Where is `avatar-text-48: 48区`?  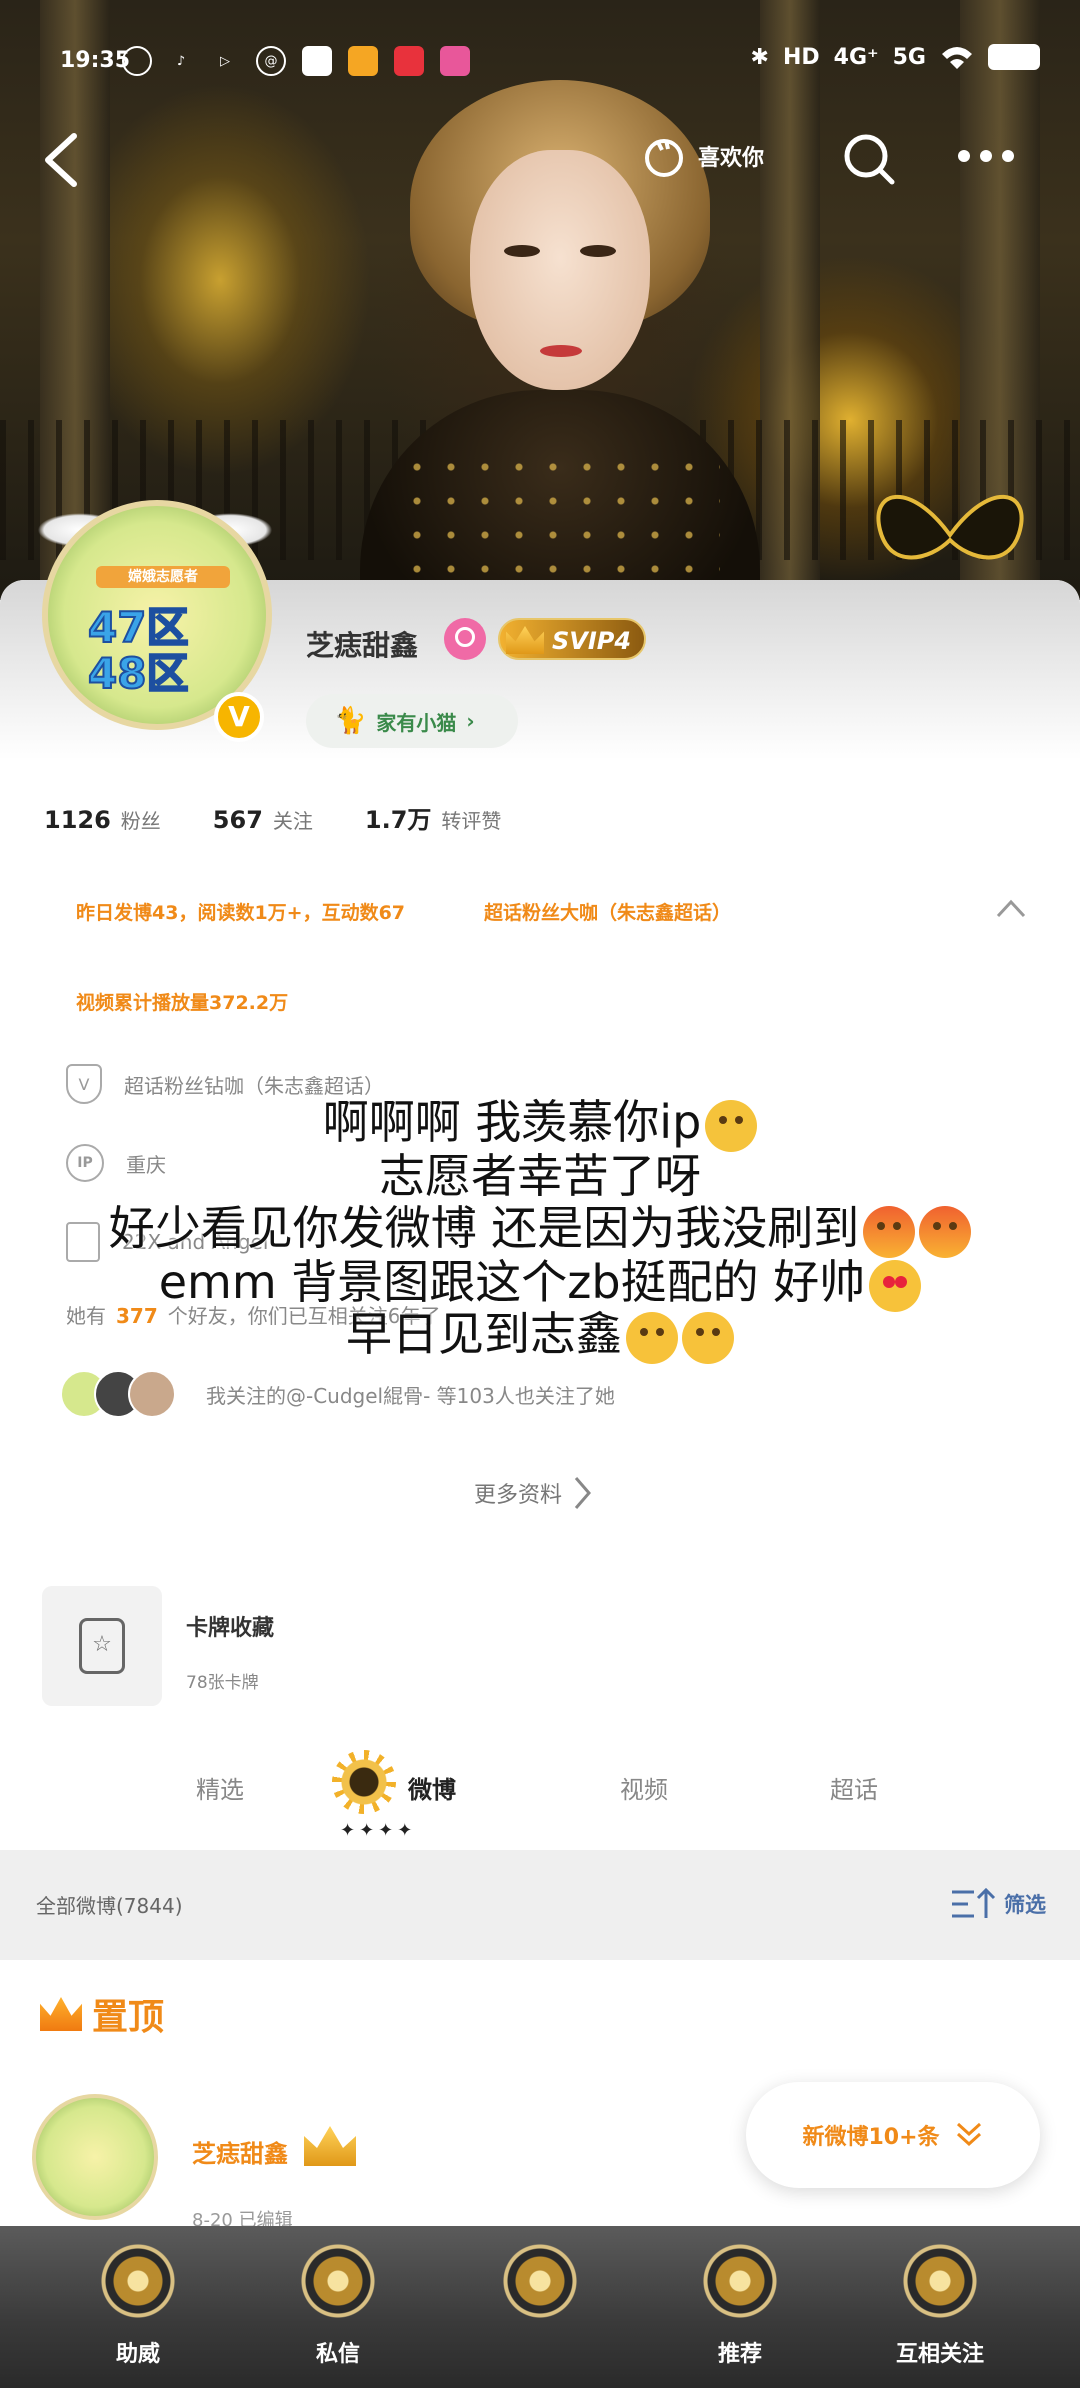
avatar-text-48: 48区 is located at coordinates (138, 673).